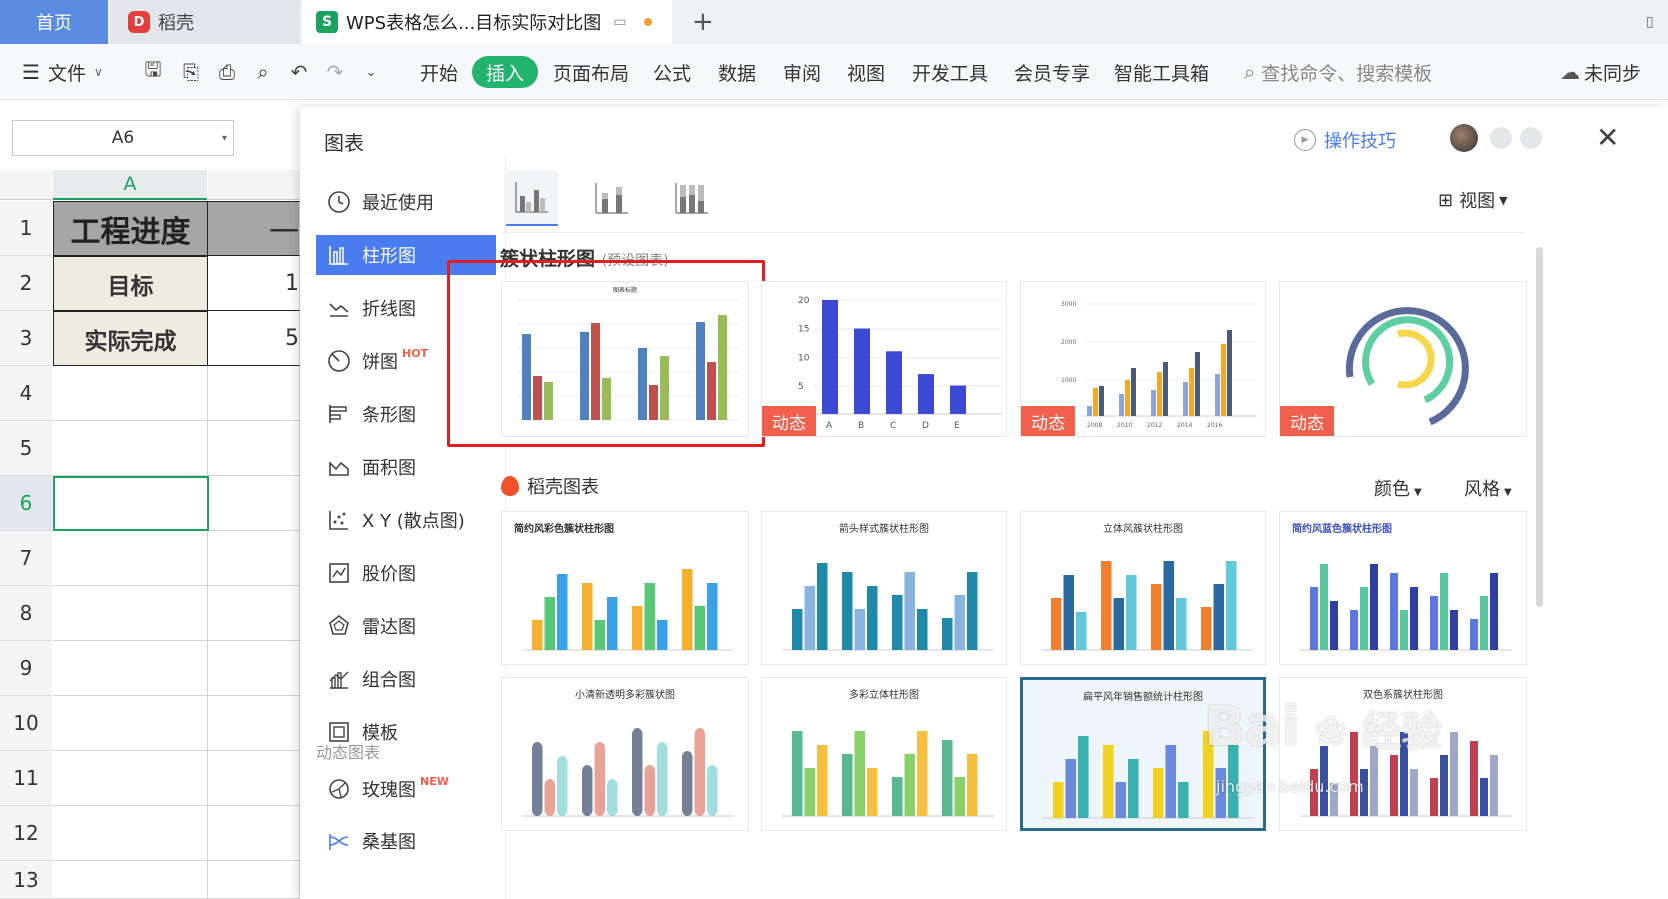 This screenshot has height=899, width=1668. Describe the element at coordinates (153, 71) in the screenshot. I see `save-icon: 🖫` at that location.